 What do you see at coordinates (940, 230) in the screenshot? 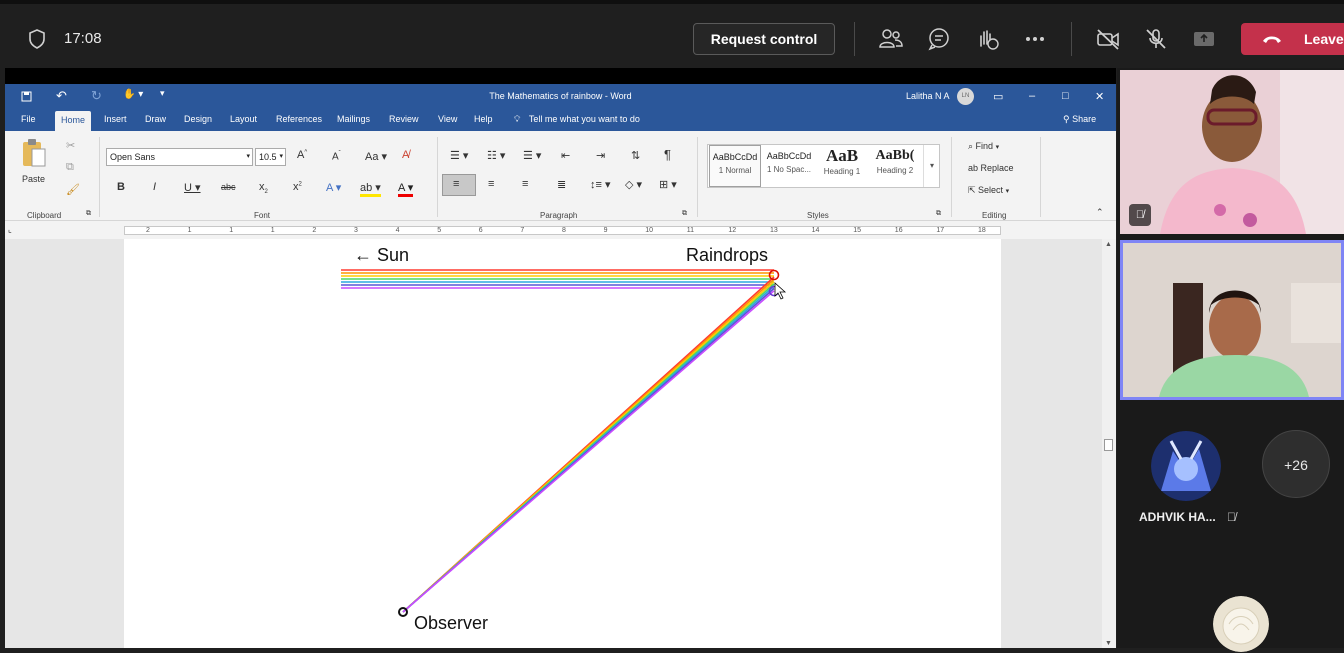
I see `ruler-number: 17` at bounding box center [940, 230].